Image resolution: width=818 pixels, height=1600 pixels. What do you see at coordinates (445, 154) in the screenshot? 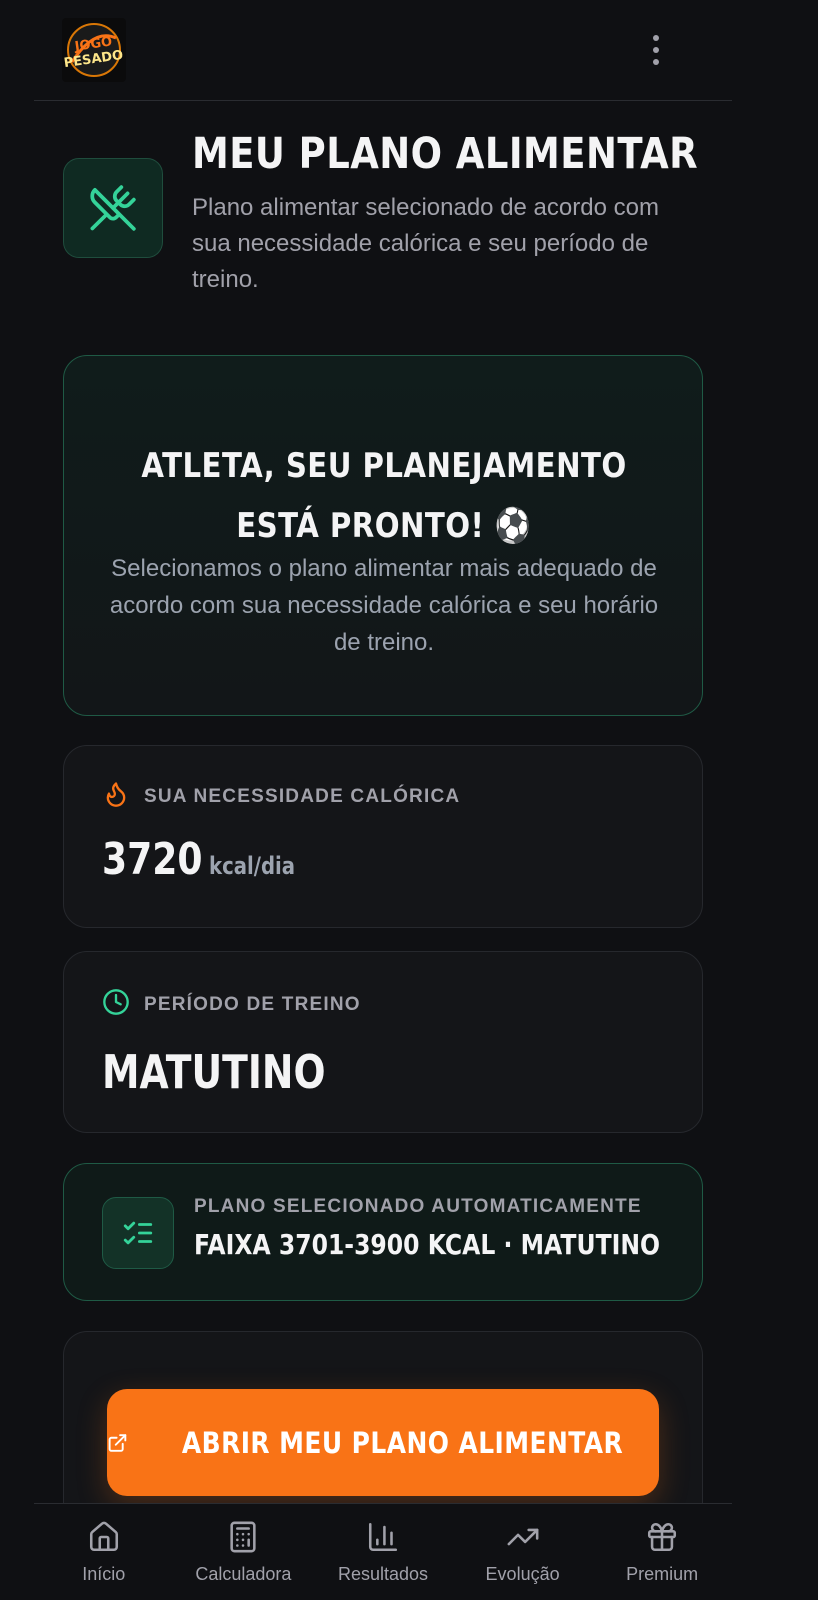
I see `page-title: MEU PLANO ALIMENTAR` at bounding box center [445, 154].